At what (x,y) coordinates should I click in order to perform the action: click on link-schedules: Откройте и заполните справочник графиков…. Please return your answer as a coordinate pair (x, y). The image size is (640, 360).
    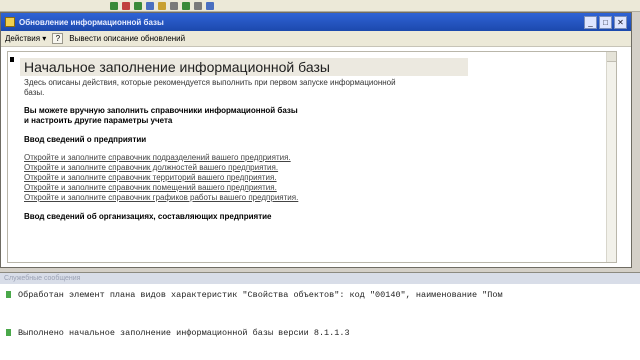
    Looking at the image, I should click on (320, 198).